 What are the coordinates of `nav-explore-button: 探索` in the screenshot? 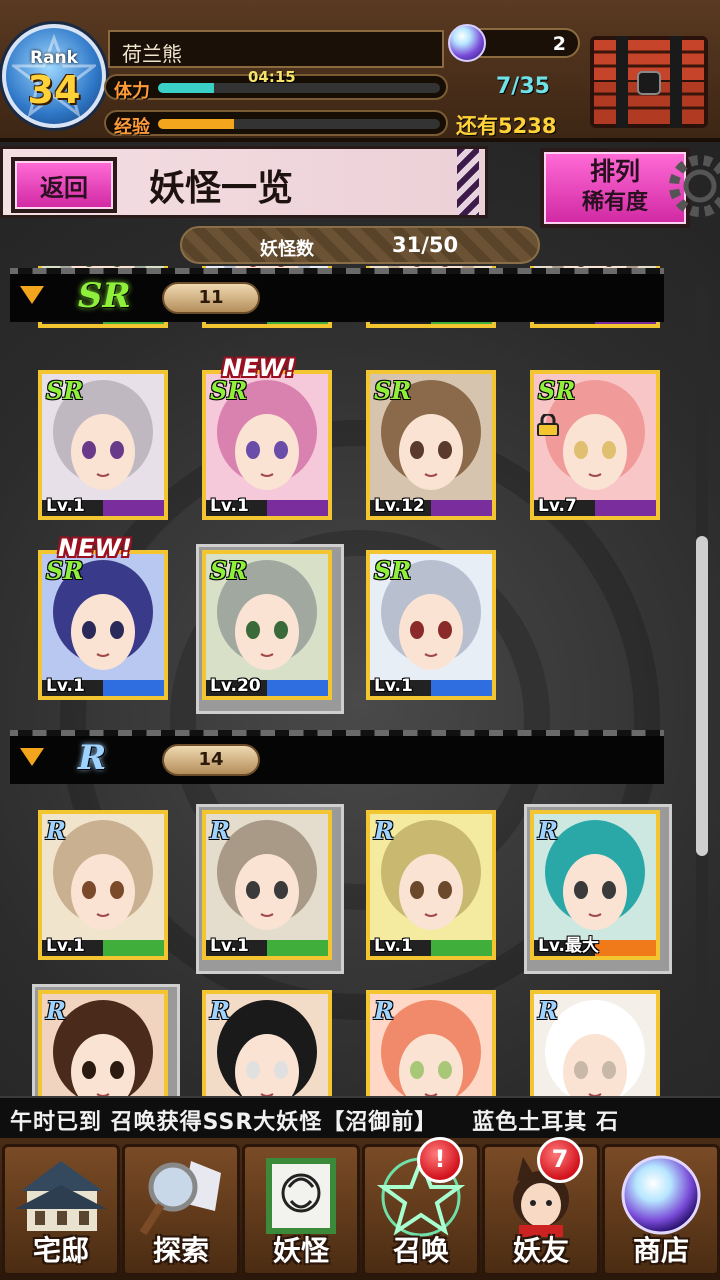 It's located at (181, 1210).